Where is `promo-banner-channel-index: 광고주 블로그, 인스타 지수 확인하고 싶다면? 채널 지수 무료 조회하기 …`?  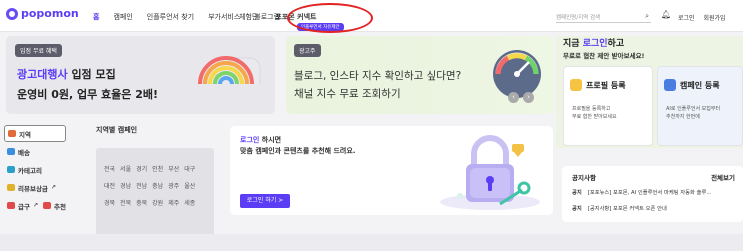
promo-banner-channel-index: 광고주 블로그, 인스타 지수 확인하고 싶다면? 채널 지수 무료 조회하기 … is located at coordinates (420, 75).